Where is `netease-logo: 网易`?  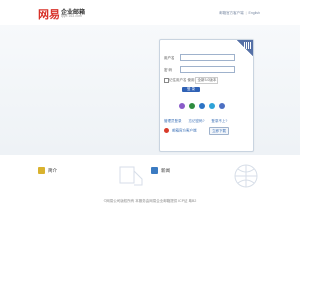
netease-logo: 网易 is located at coordinates (49, 14).